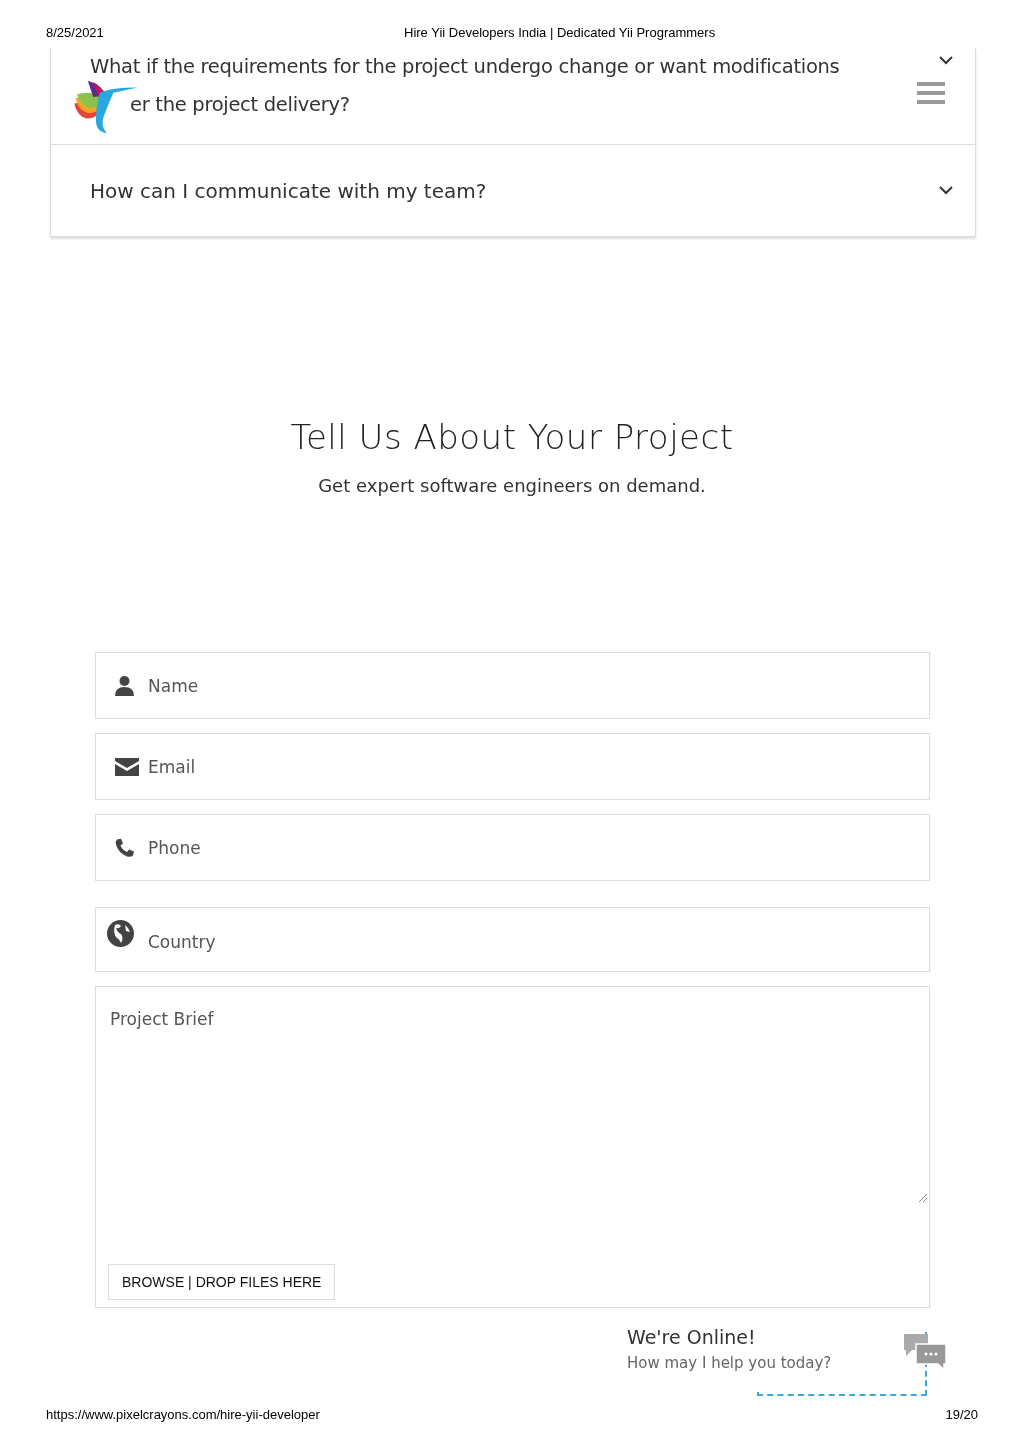 This screenshot has width=1024, height=1449. Describe the element at coordinates (961, 1414) in the screenshot. I see `page-number: 19/20` at that location.